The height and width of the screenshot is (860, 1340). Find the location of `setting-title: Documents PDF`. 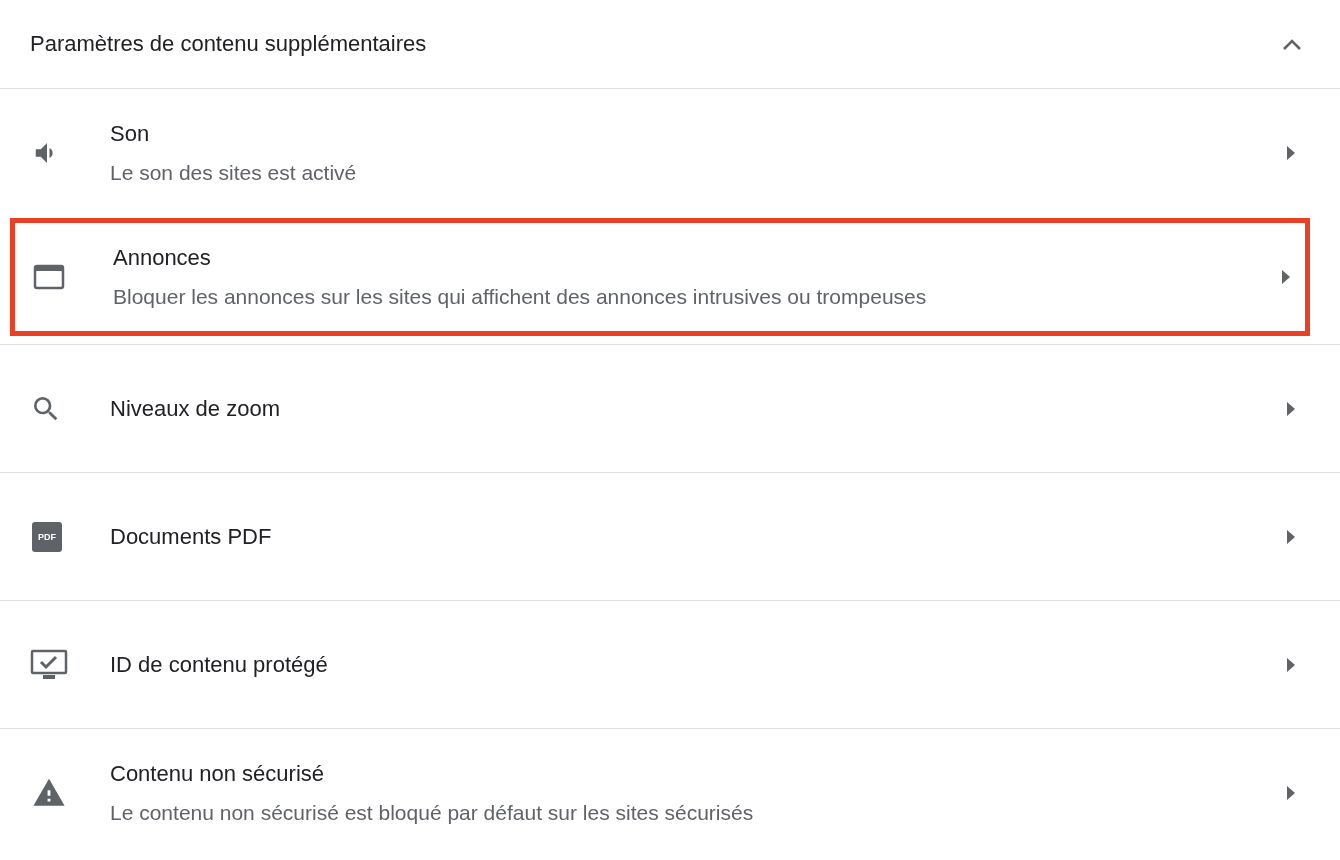

setting-title: Documents PDF is located at coordinates (698, 536).